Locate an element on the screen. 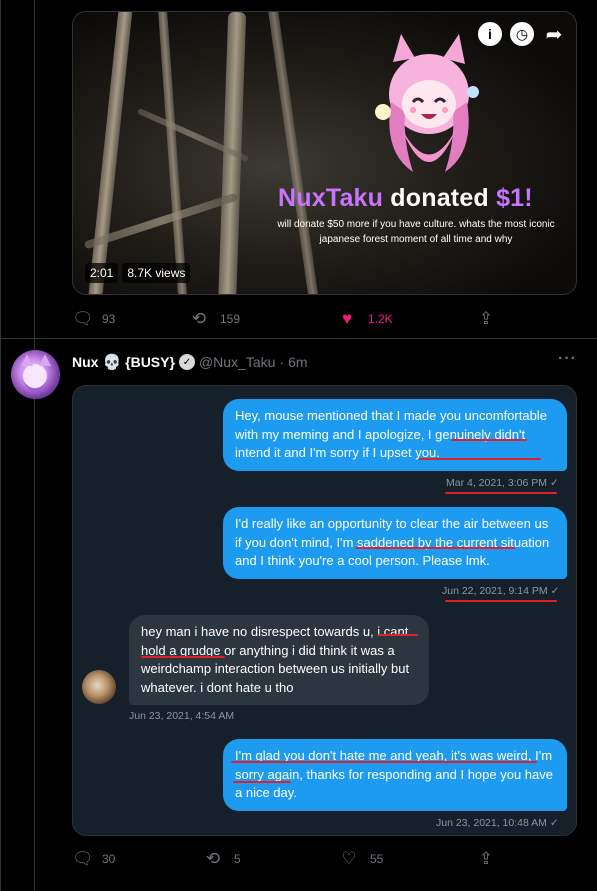  video-controls: i ◷ ➦ is located at coordinates (522, 34).